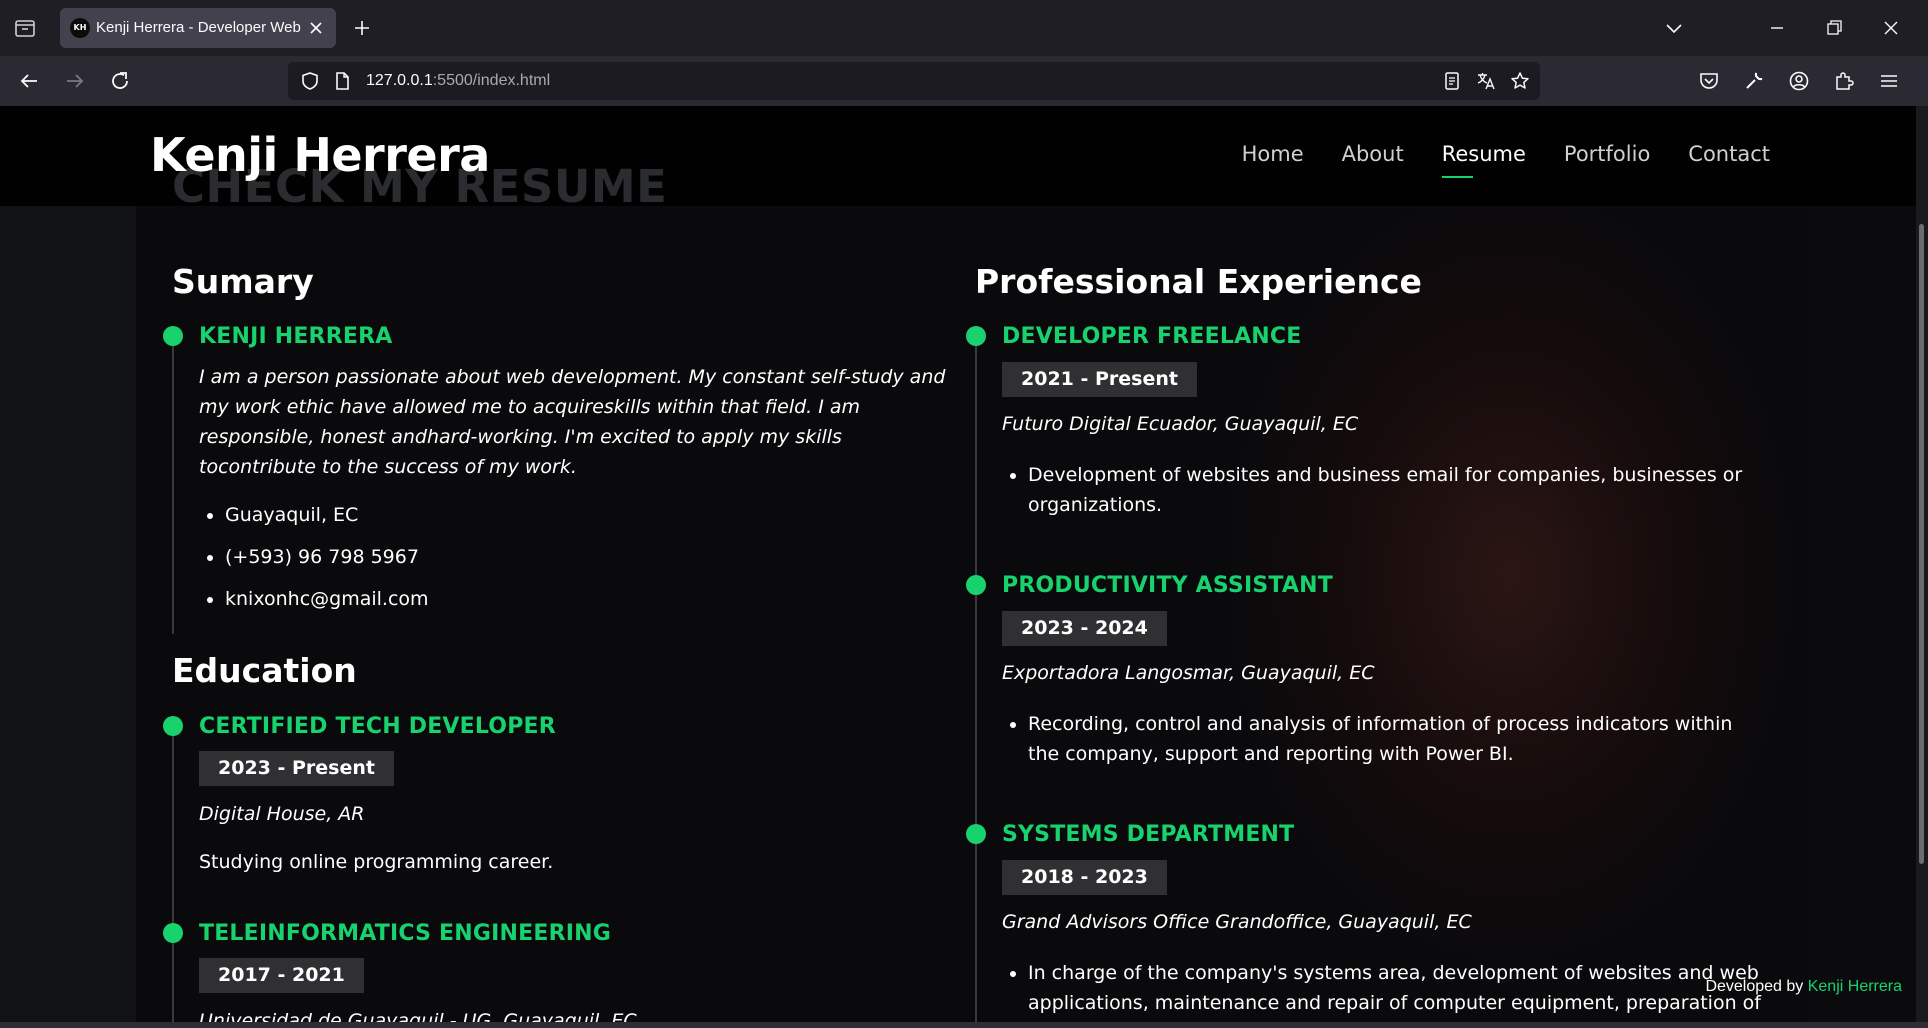 The height and width of the screenshot is (1028, 1928). I want to click on restore-window-icon, so click(1834, 28).